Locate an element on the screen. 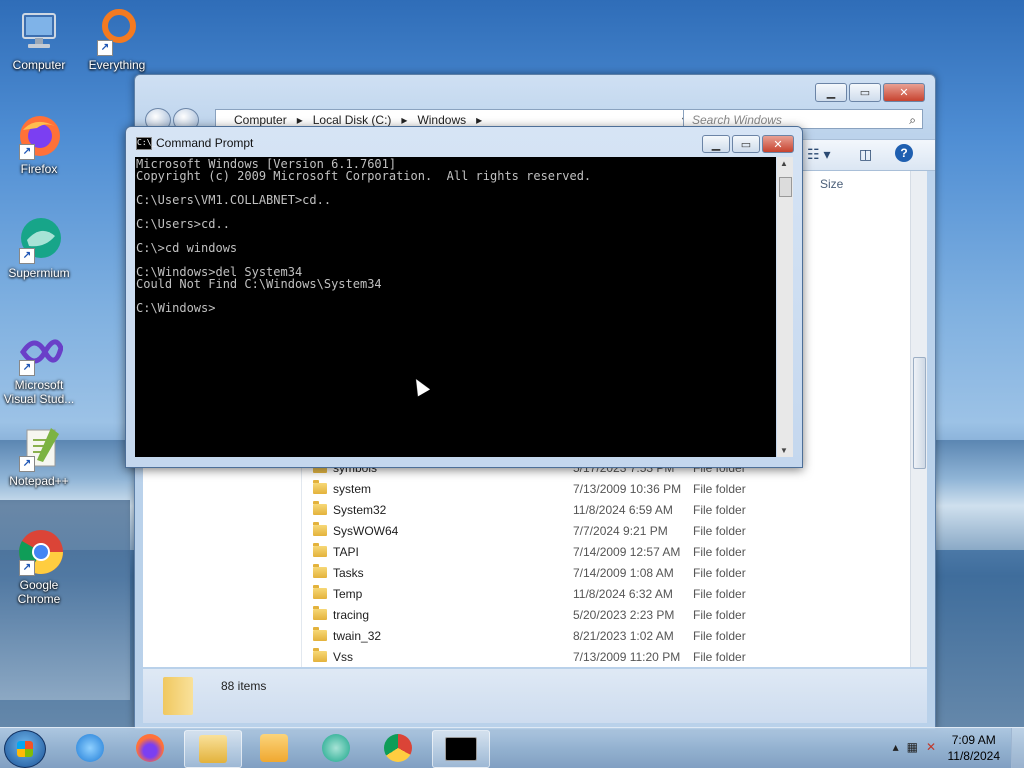 The width and height of the screenshot is (1024, 768). file-row: System32 11/8/2024 6:59 AM File folder is located at coordinates (529, 509).